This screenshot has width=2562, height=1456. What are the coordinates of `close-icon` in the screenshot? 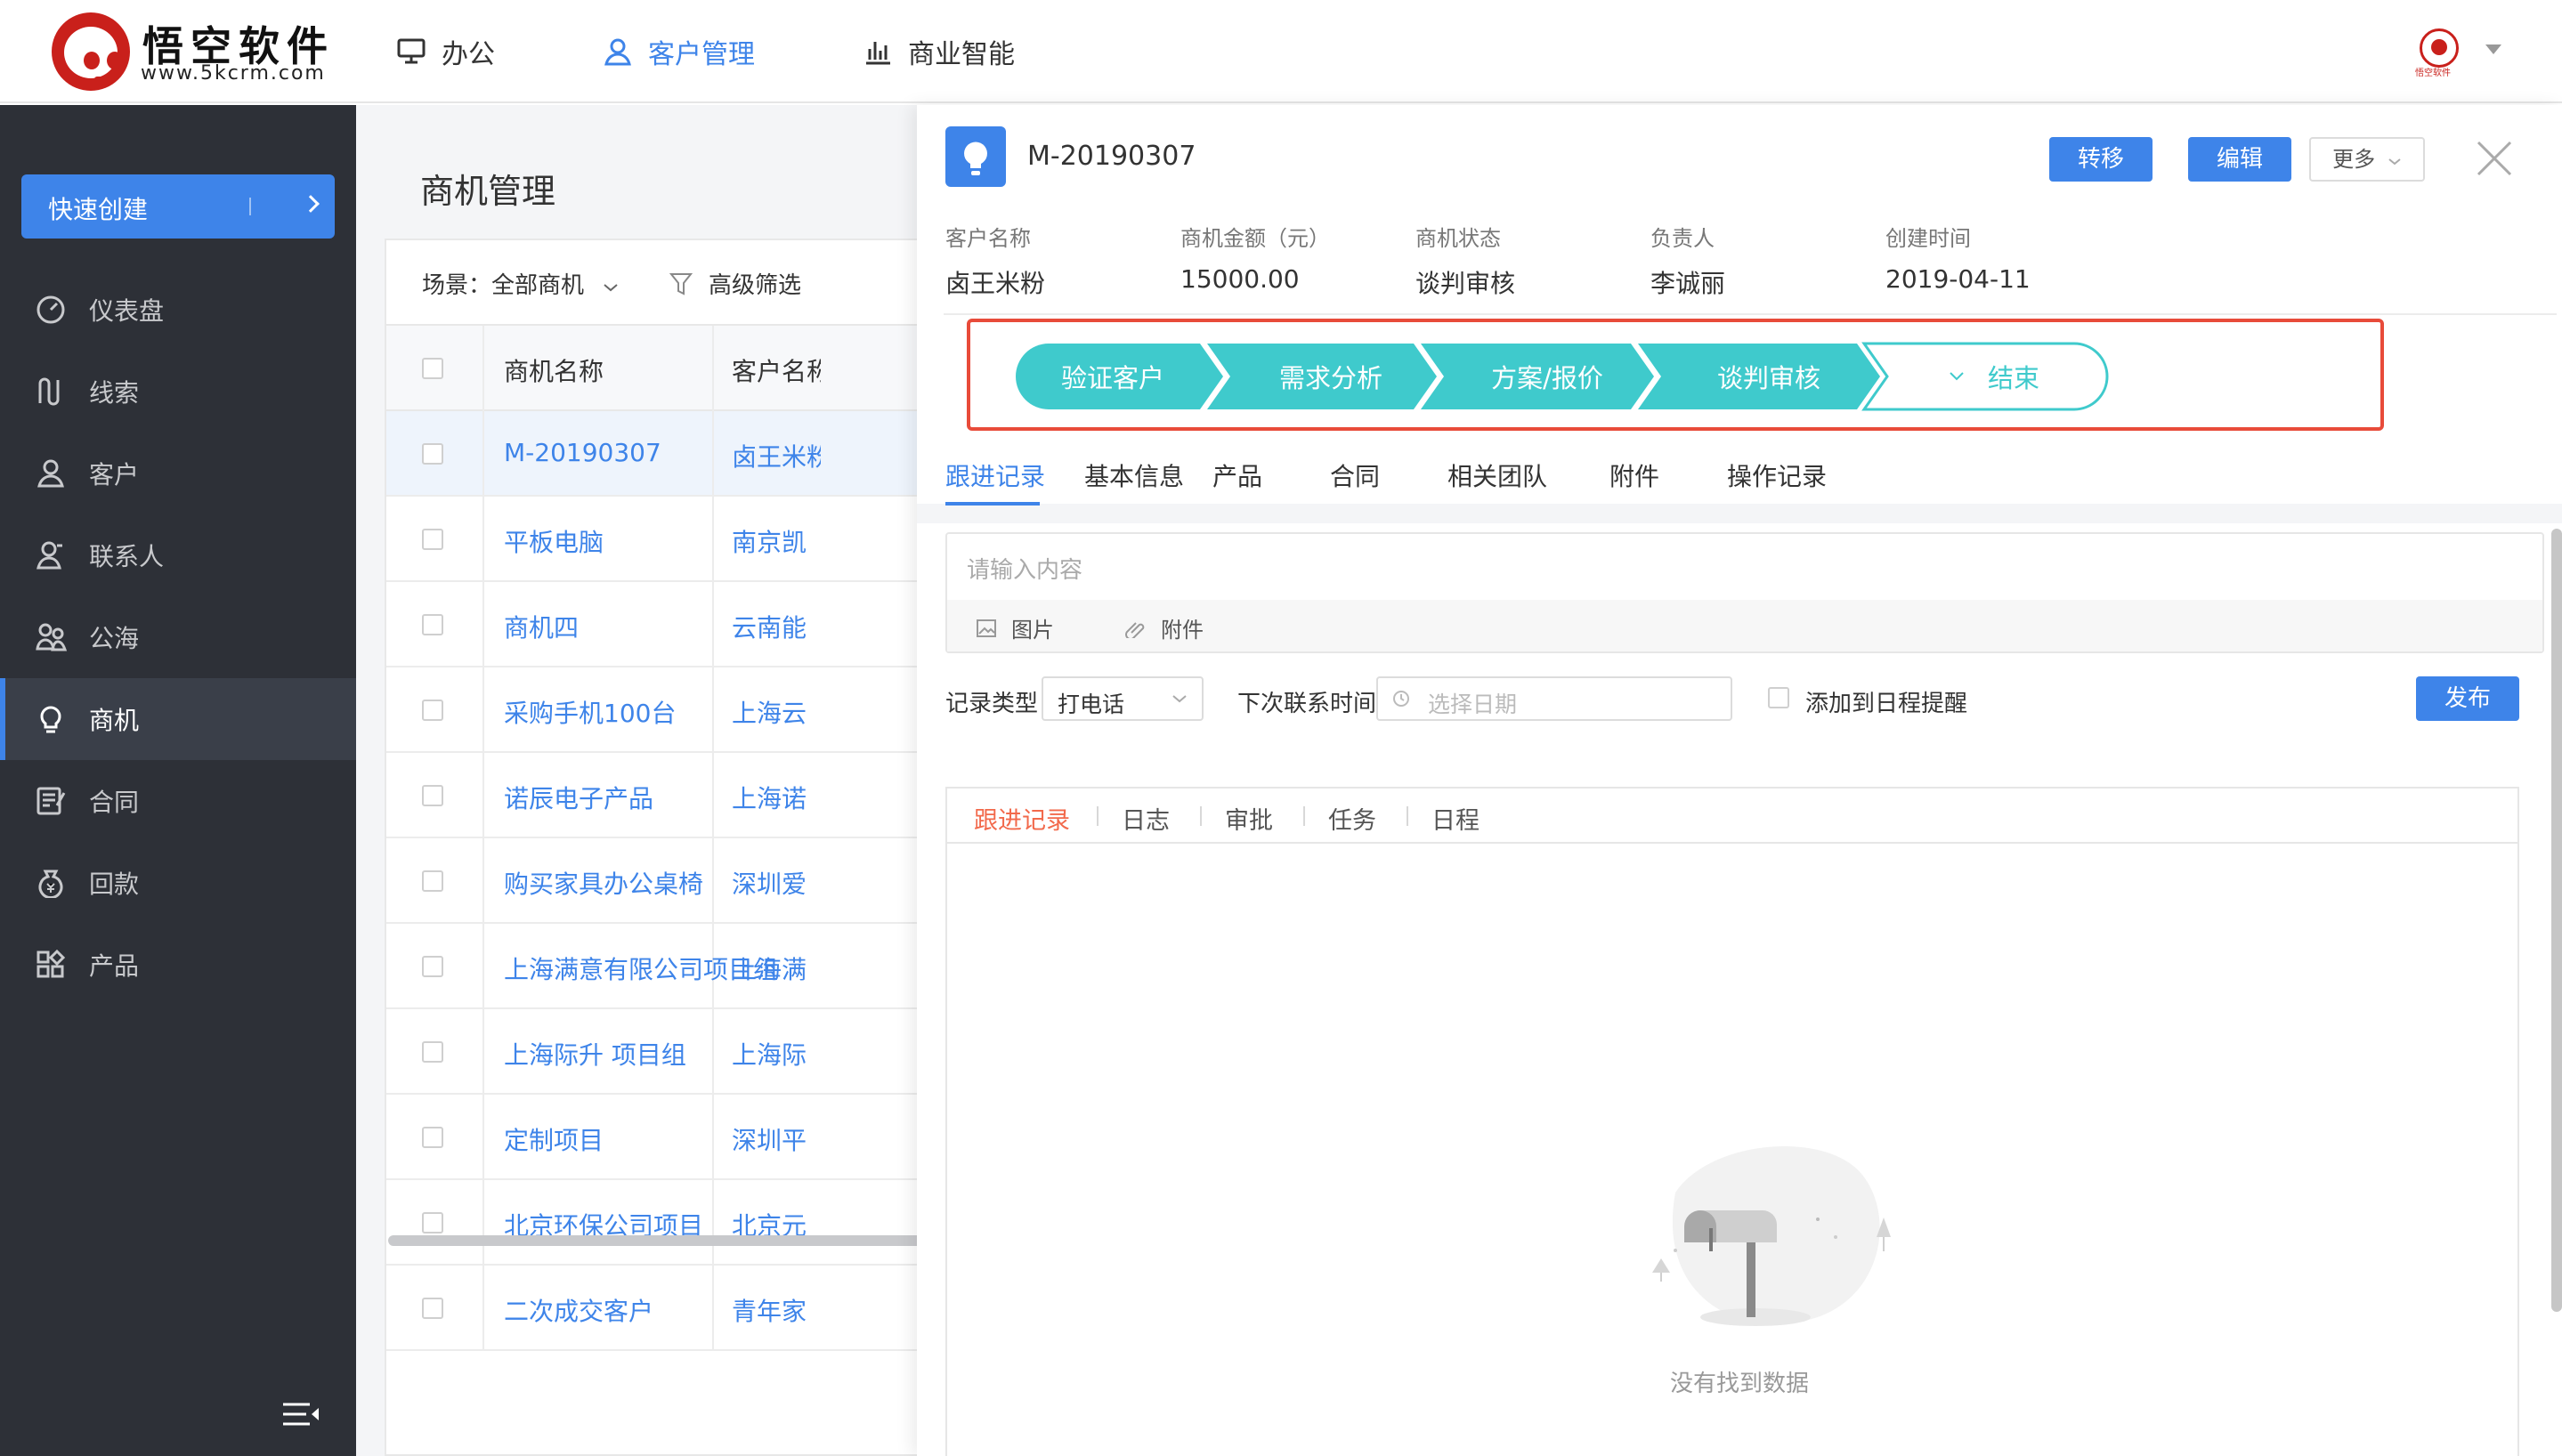 It's located at (2494, 158).